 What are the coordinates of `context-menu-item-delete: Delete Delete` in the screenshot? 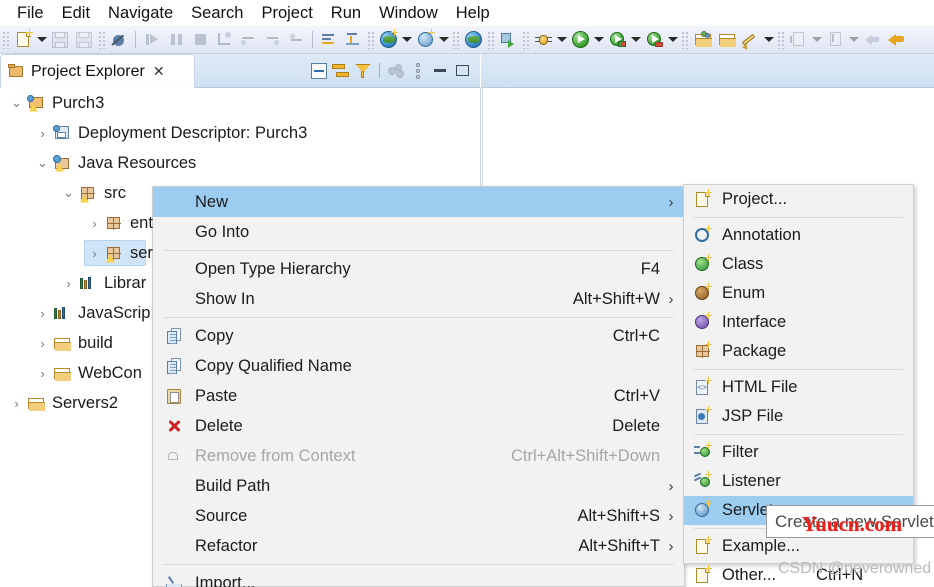 It's located at (418, 426).